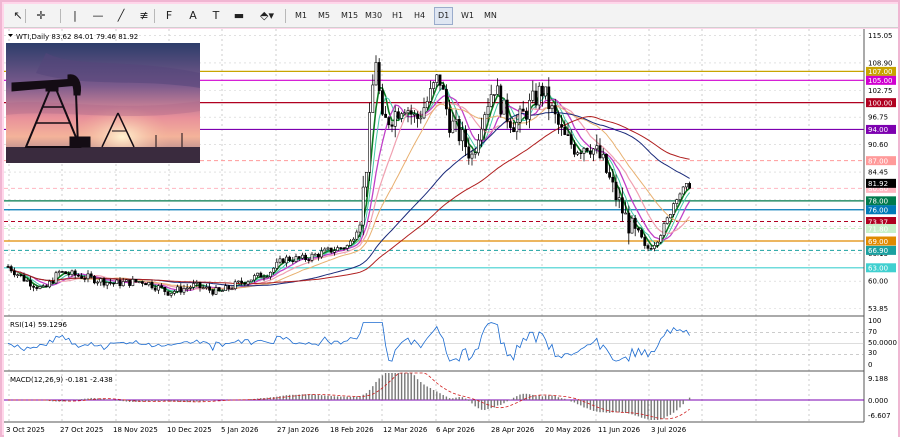  What do you see at coordinates (878, 379) in the screenshot?
I see `macd-axis-tick: 9.188` at bounding box center [878, 379].